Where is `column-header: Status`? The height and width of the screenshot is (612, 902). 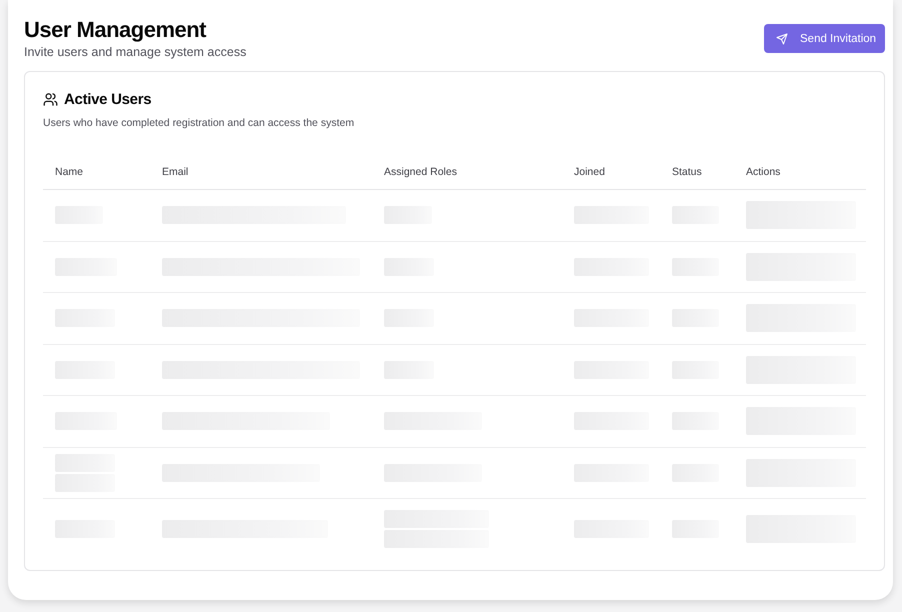 column-header: Status is located at coordinates (687, 172).